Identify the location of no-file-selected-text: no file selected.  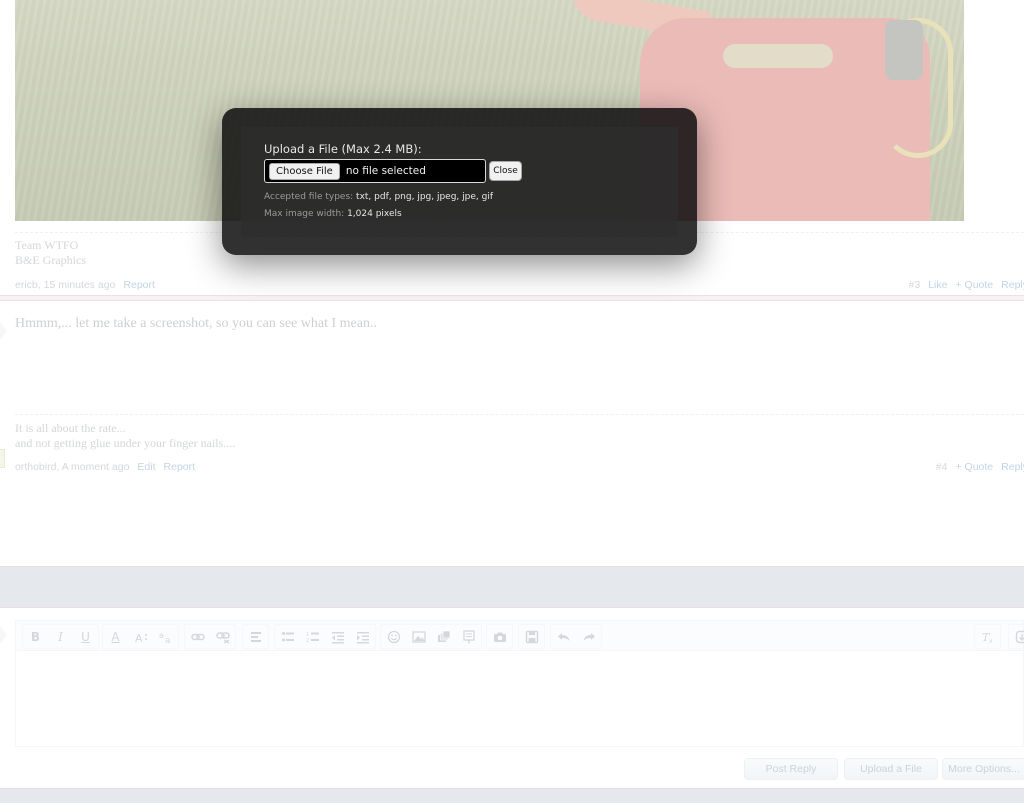
(385, 171).